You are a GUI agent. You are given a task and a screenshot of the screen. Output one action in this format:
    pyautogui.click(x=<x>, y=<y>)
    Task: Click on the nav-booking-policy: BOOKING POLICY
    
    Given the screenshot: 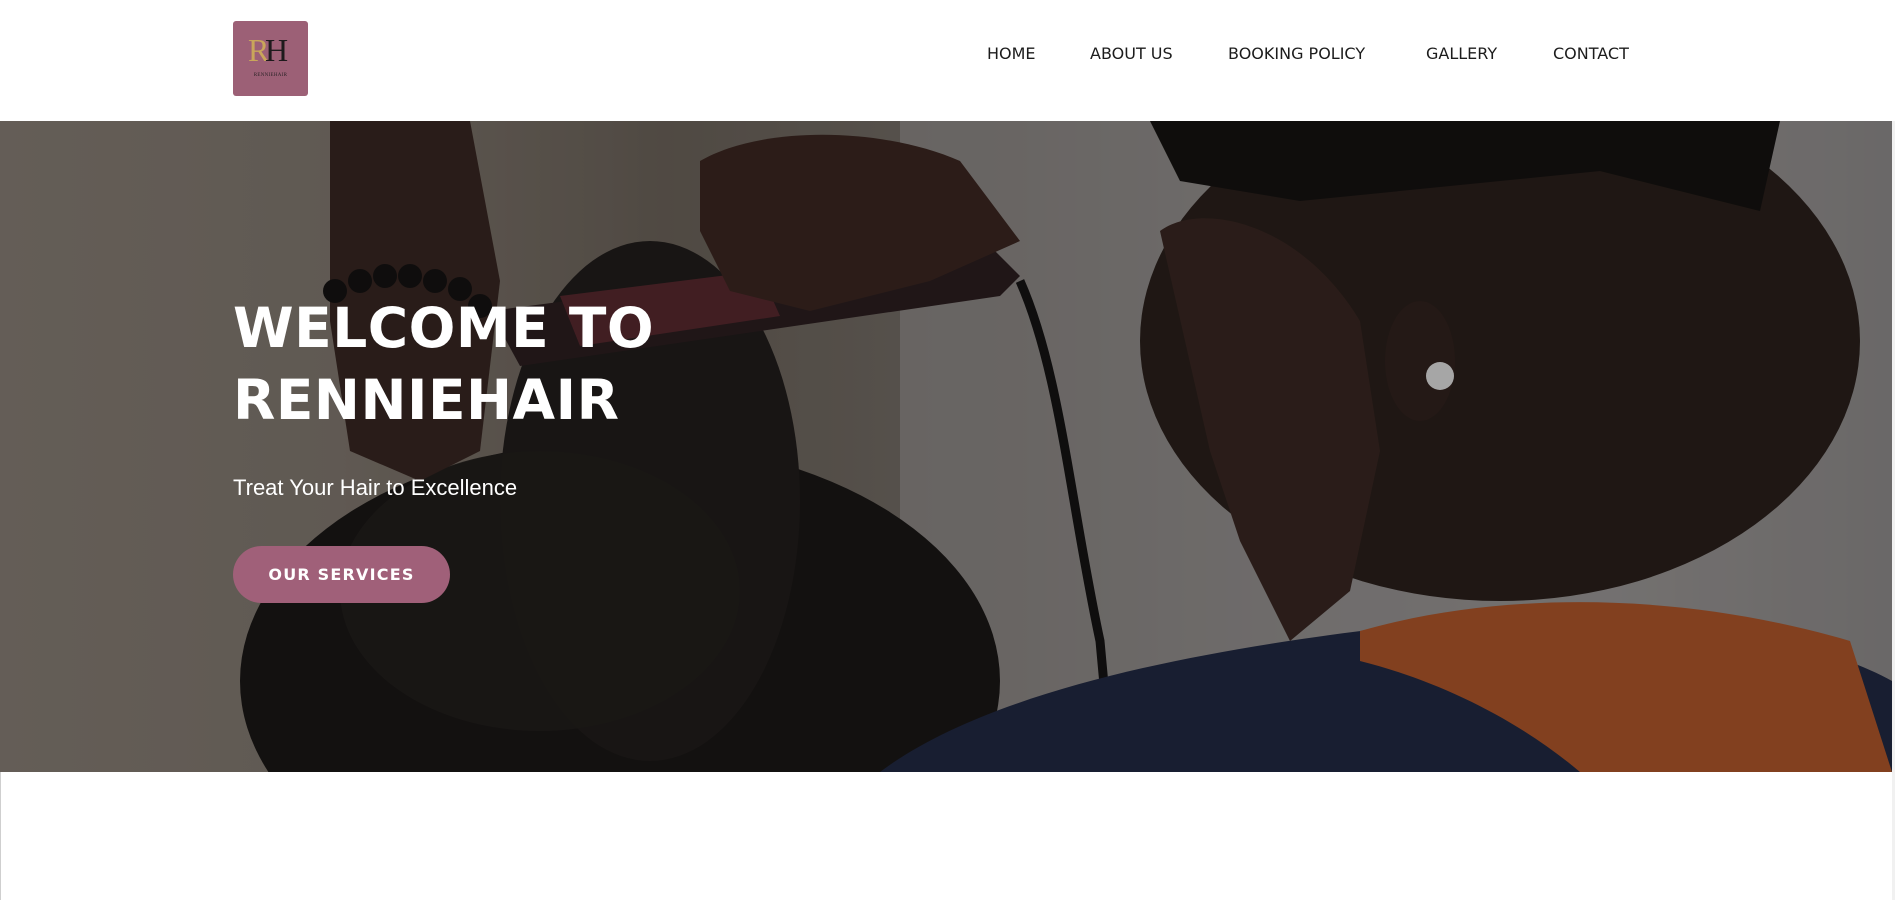 What is the action you would take?
    pyautogui.click(x=1296, y=53)
    